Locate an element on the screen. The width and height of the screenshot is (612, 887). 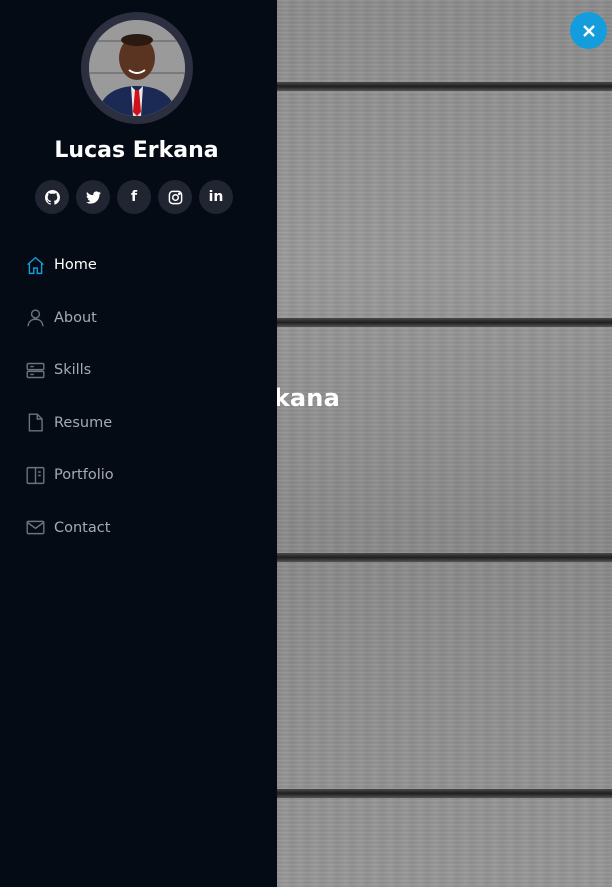
instagram-link is located at coordinates (175, 197).